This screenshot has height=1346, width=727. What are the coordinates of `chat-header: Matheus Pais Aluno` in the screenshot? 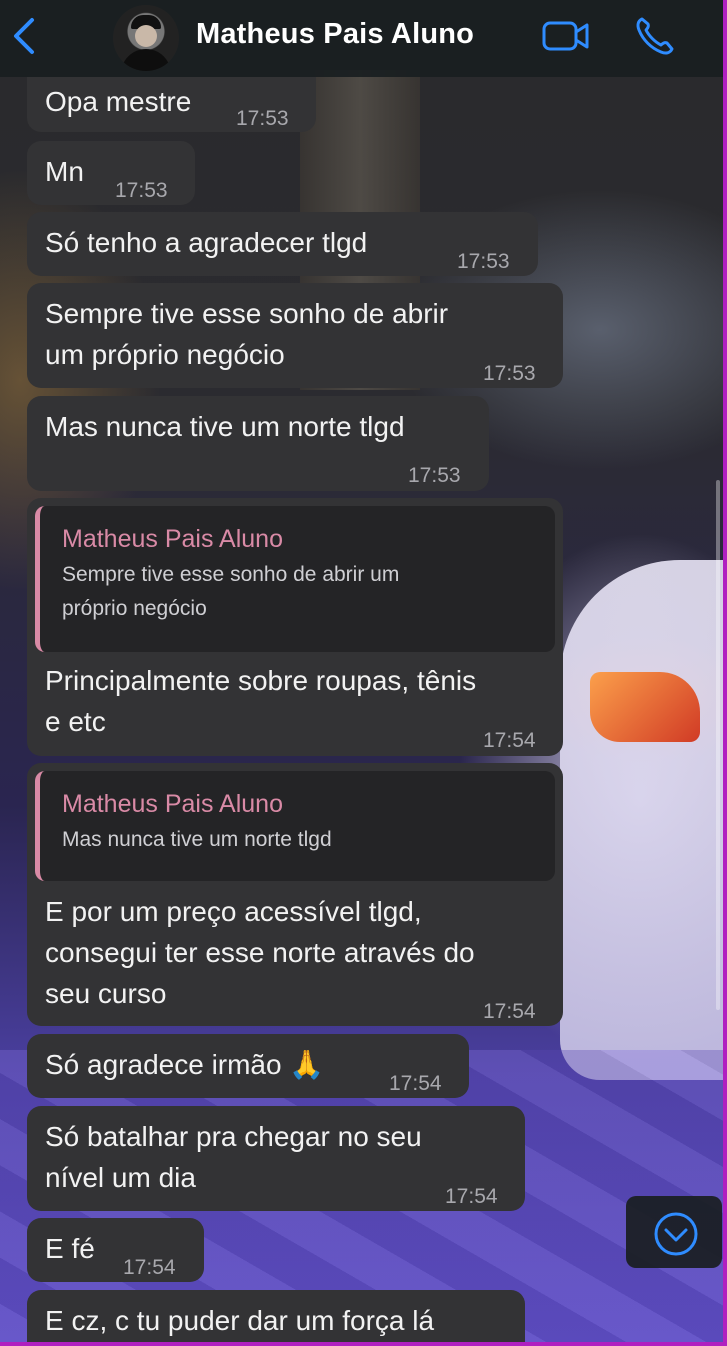 It's located at (361, 38).